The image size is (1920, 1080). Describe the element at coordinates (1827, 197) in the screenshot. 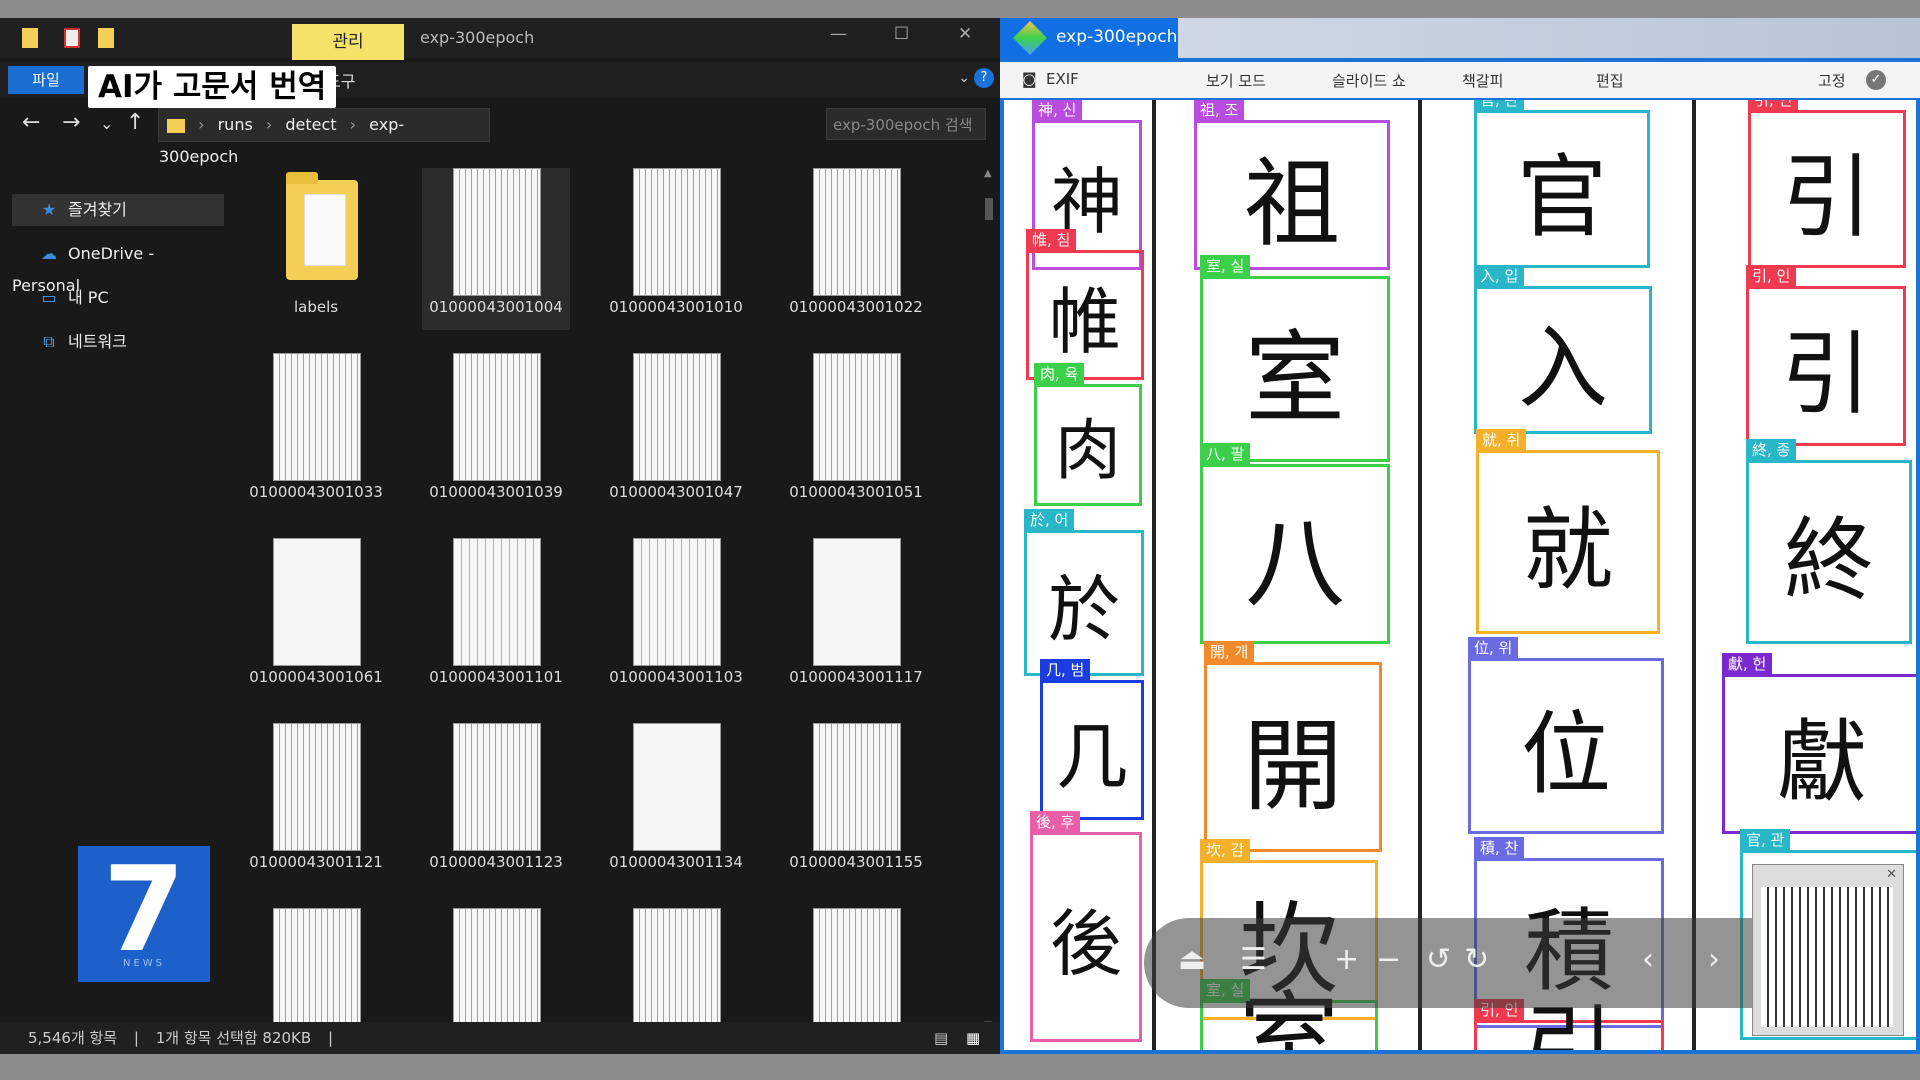

I see `hanja-character: 引` at that location.